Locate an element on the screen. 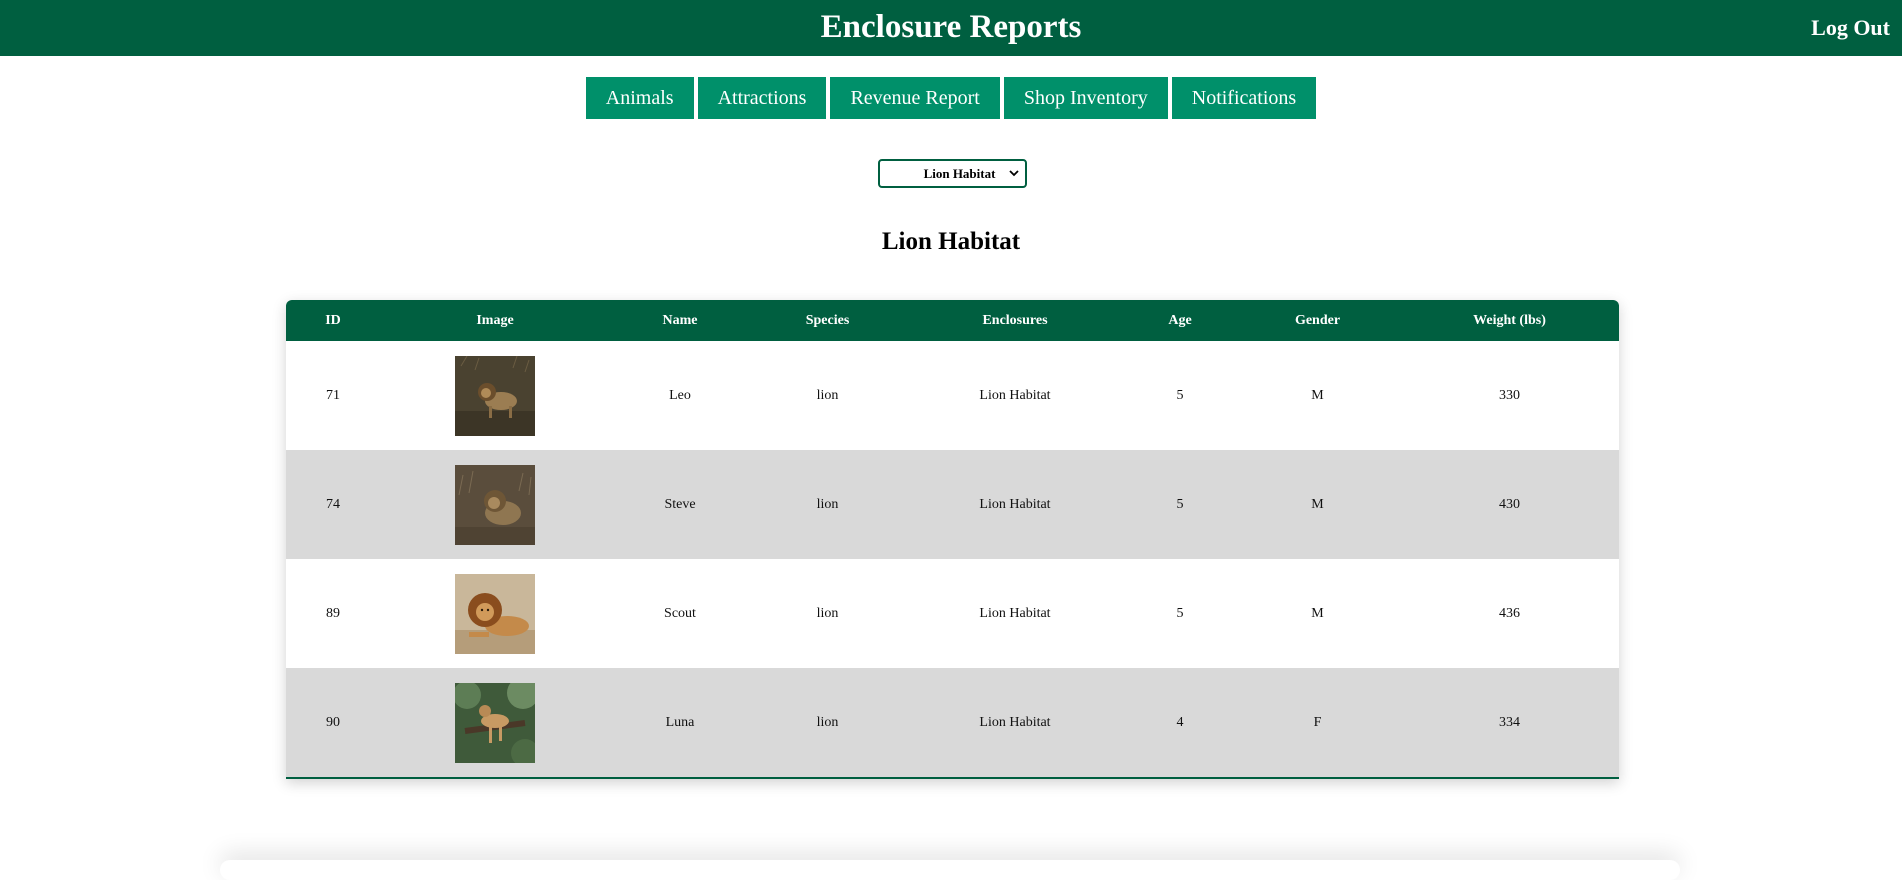  cell-id: 89 is located at coordinates (333, 613).